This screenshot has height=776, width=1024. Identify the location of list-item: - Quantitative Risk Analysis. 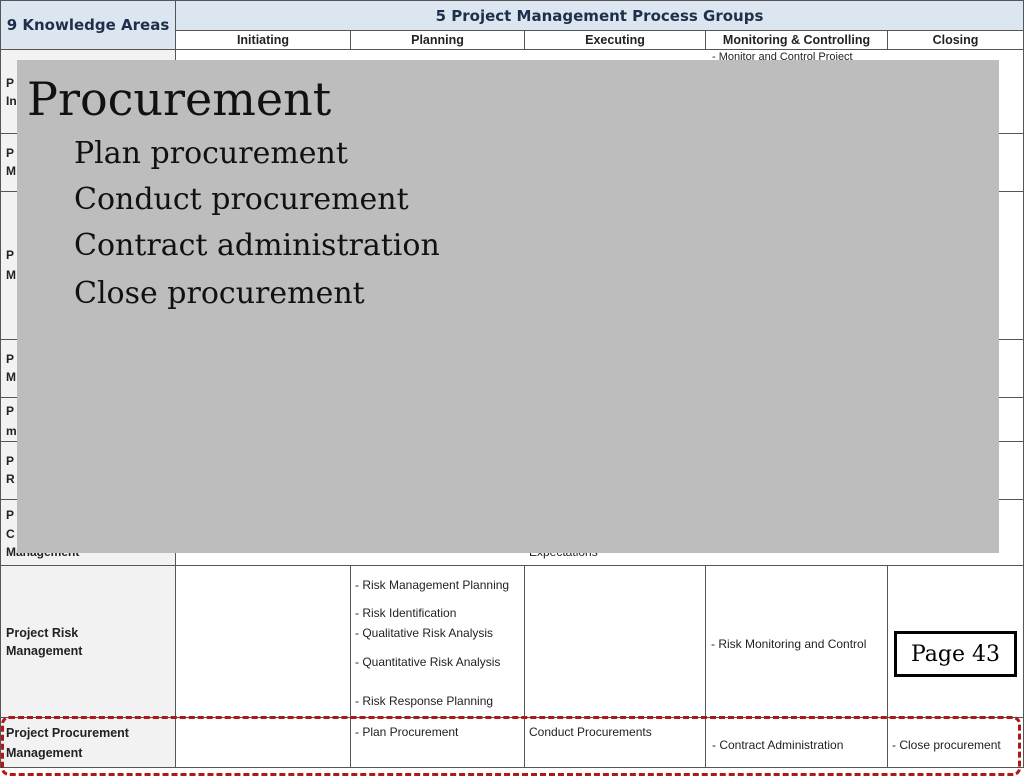
(428, 662).